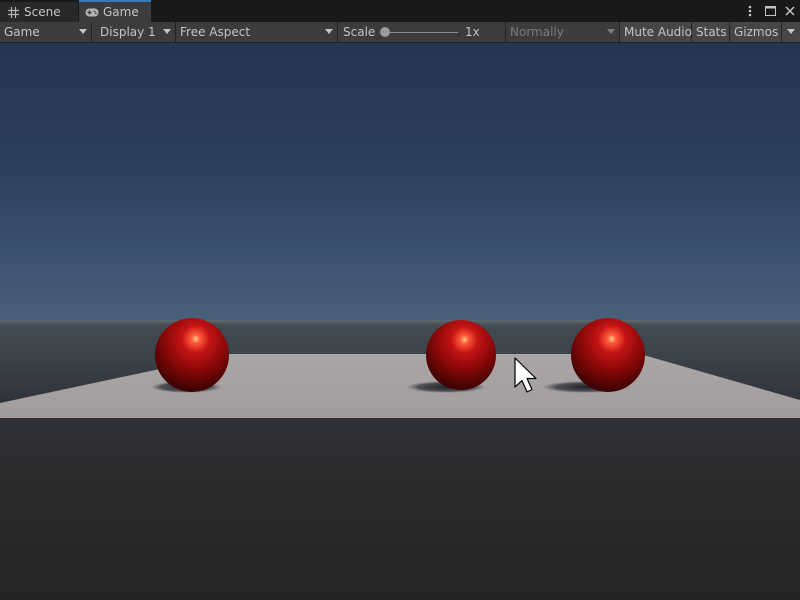  Describe the element at coordinates (750, 11) in the screenshot. I see `kebab-menu-icon` at that location.